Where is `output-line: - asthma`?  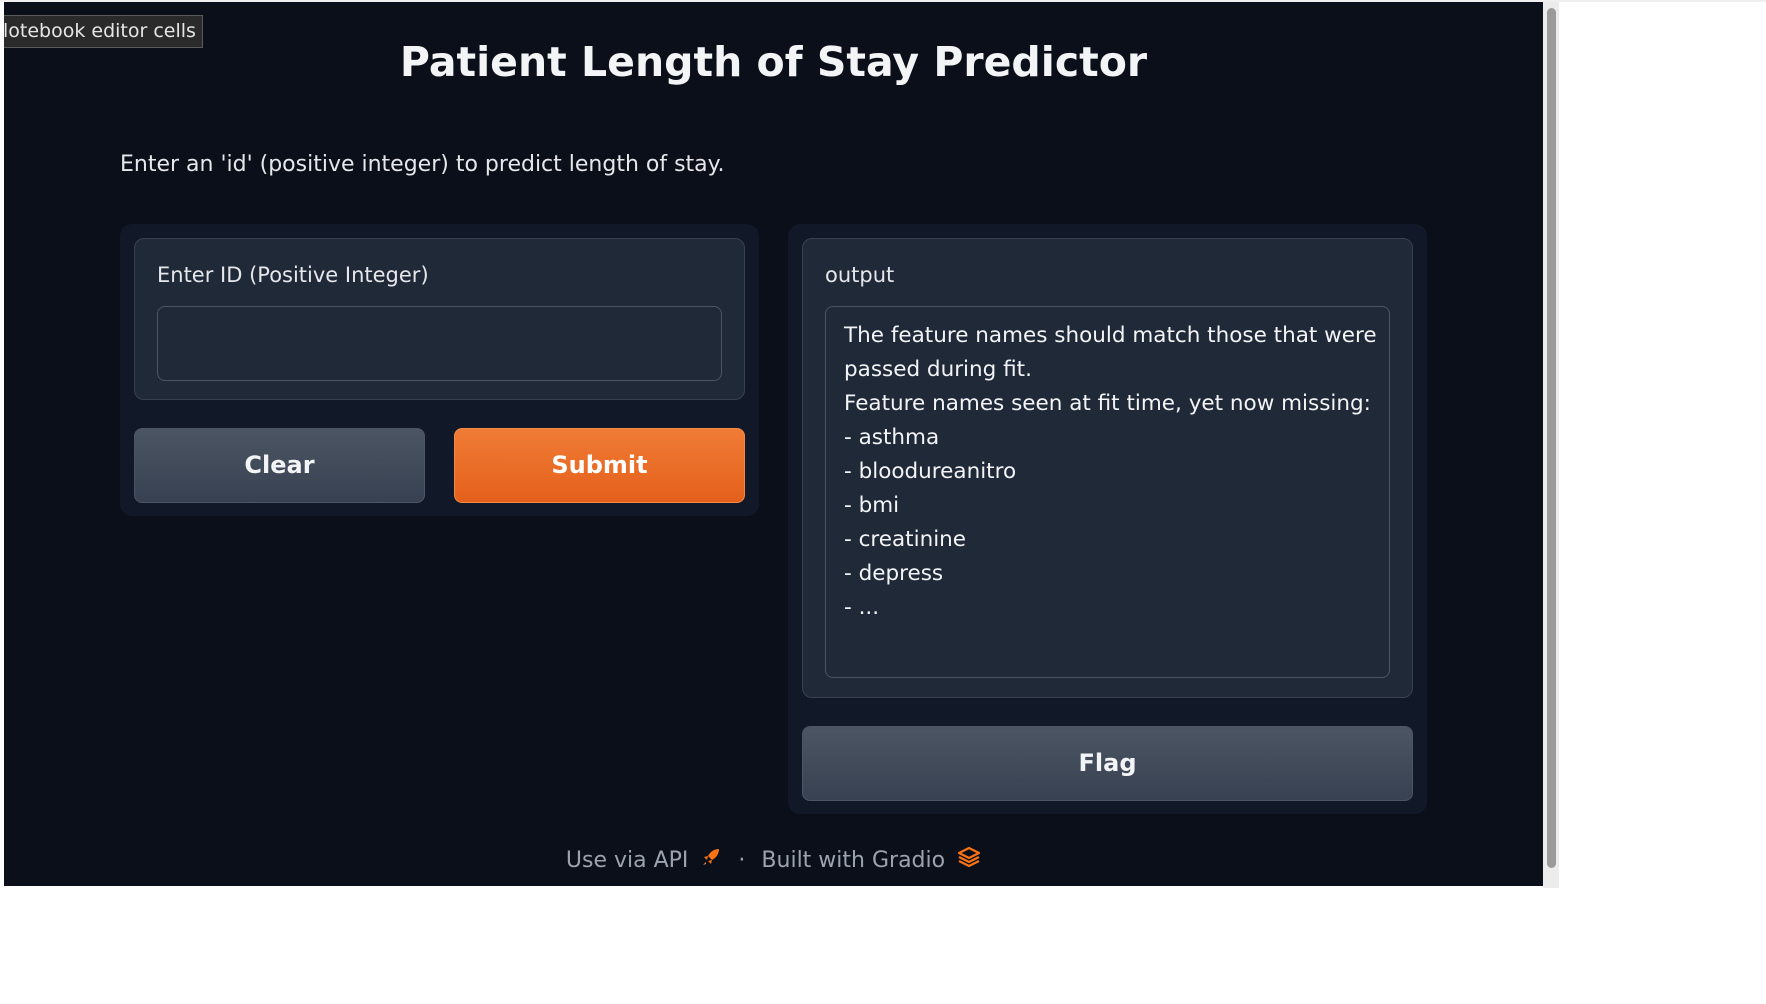 output-line: - asthma is located at coordinates (892, 437).